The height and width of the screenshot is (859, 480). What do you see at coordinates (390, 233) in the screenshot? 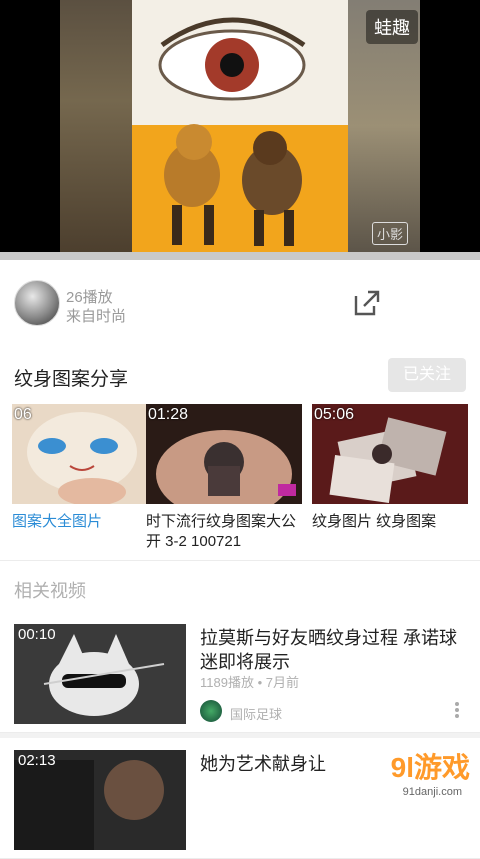
I see `player-logo-watermark: 小影` at bounding box center [390, 233].